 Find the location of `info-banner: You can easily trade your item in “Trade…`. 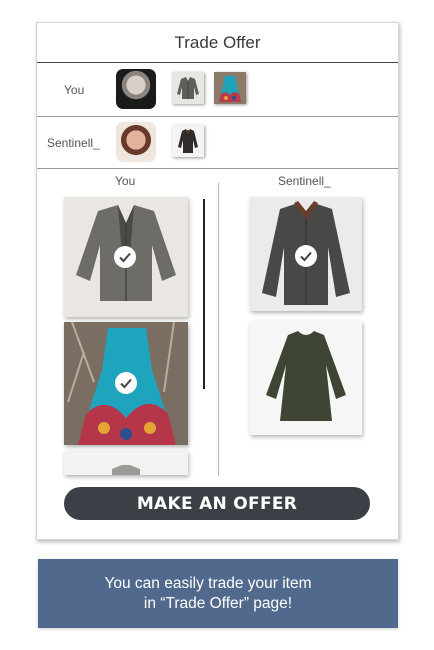

info-banner: You can easily trade your item in “Trade… is located at coordinates (218, 593).